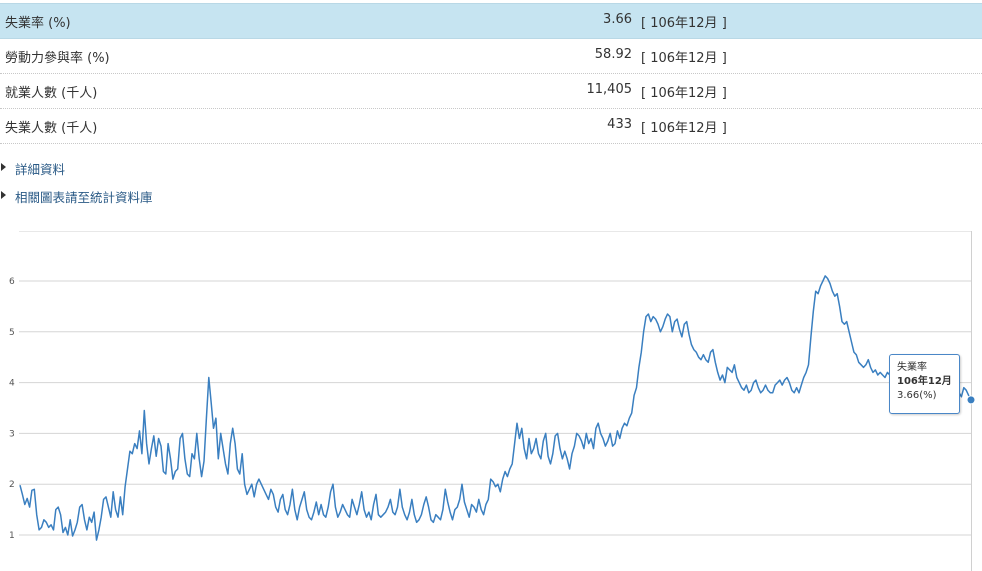 The image size is (982, 571). I want to click on y-tick-label: 2, so click(12, 485).